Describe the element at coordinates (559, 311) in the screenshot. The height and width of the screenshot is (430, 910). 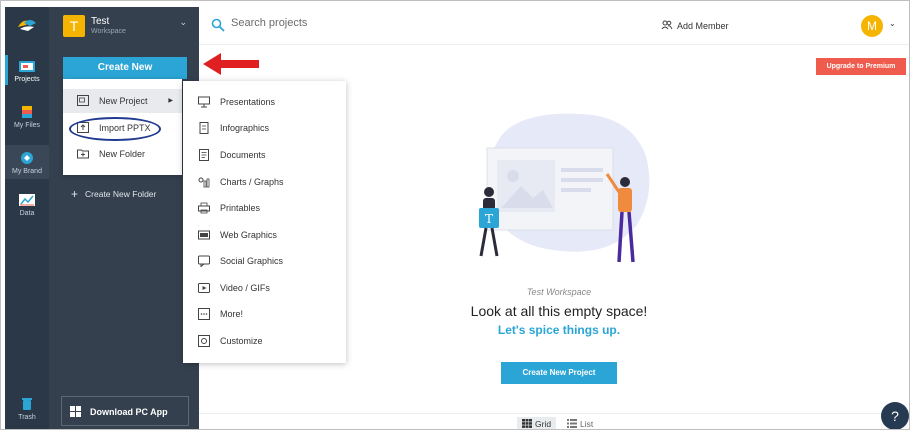
I see `empty-state-title: Look at all this empty space!` at that location.